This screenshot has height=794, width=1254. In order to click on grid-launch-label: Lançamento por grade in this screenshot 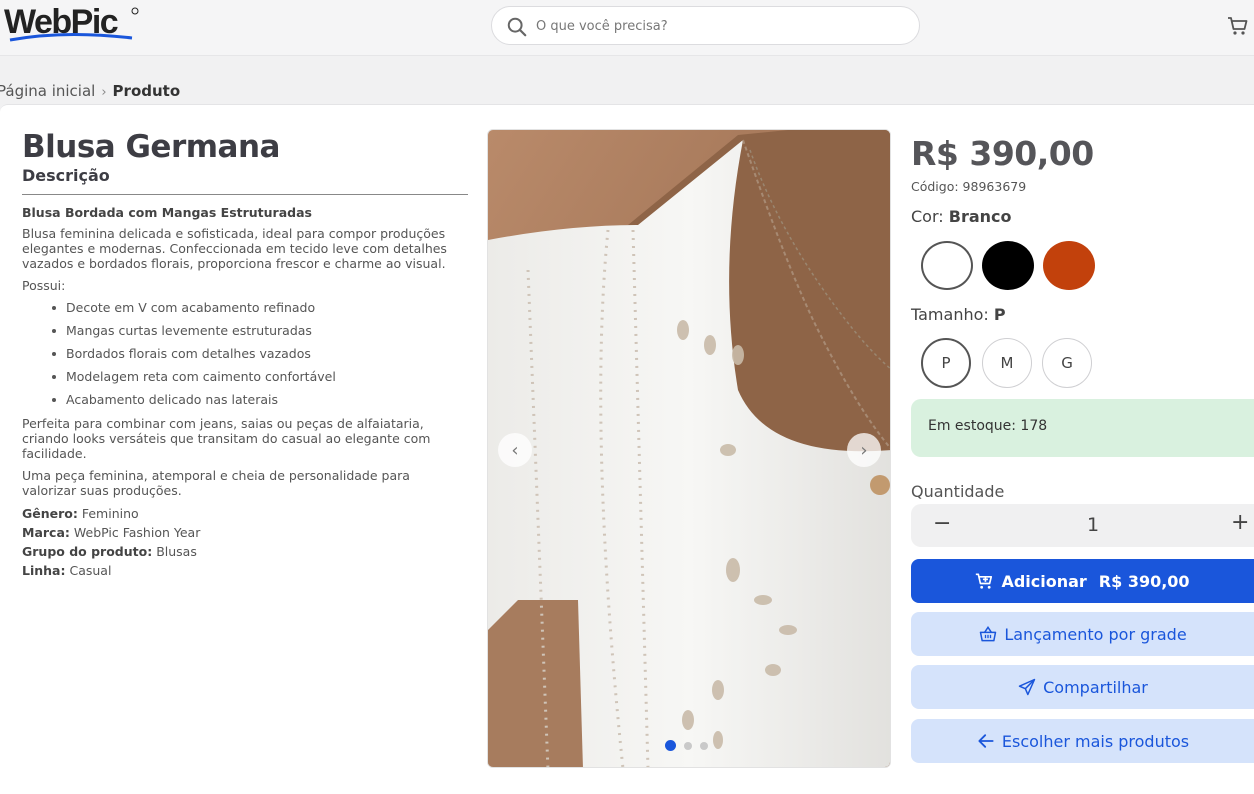, I will do `click(1095, 634)`.